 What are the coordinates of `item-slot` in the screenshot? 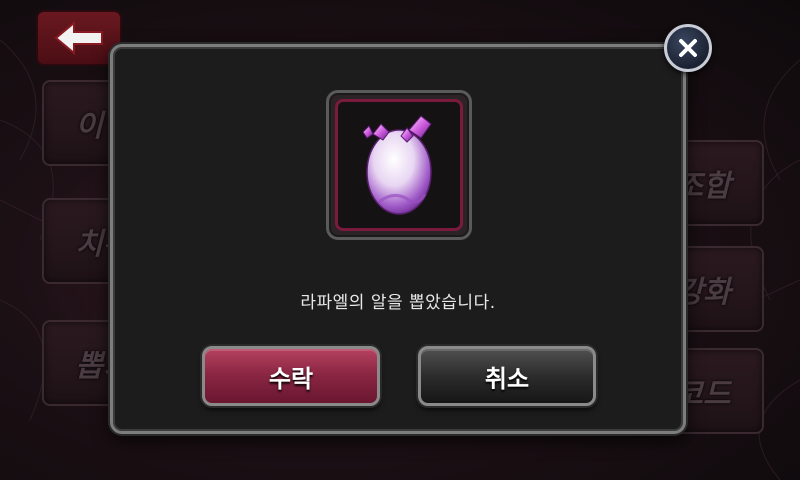 It's located at (399, 165).